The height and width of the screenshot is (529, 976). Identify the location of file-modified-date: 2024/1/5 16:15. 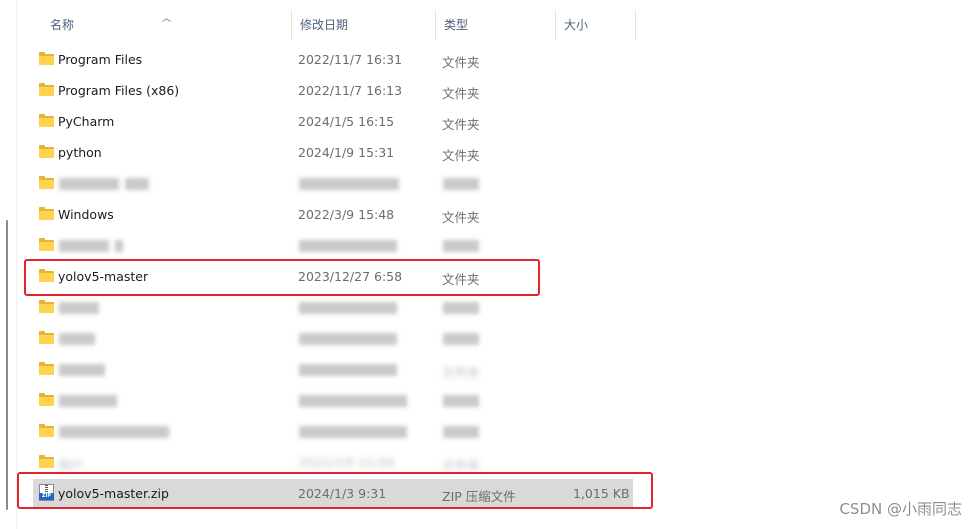
(346, 121).